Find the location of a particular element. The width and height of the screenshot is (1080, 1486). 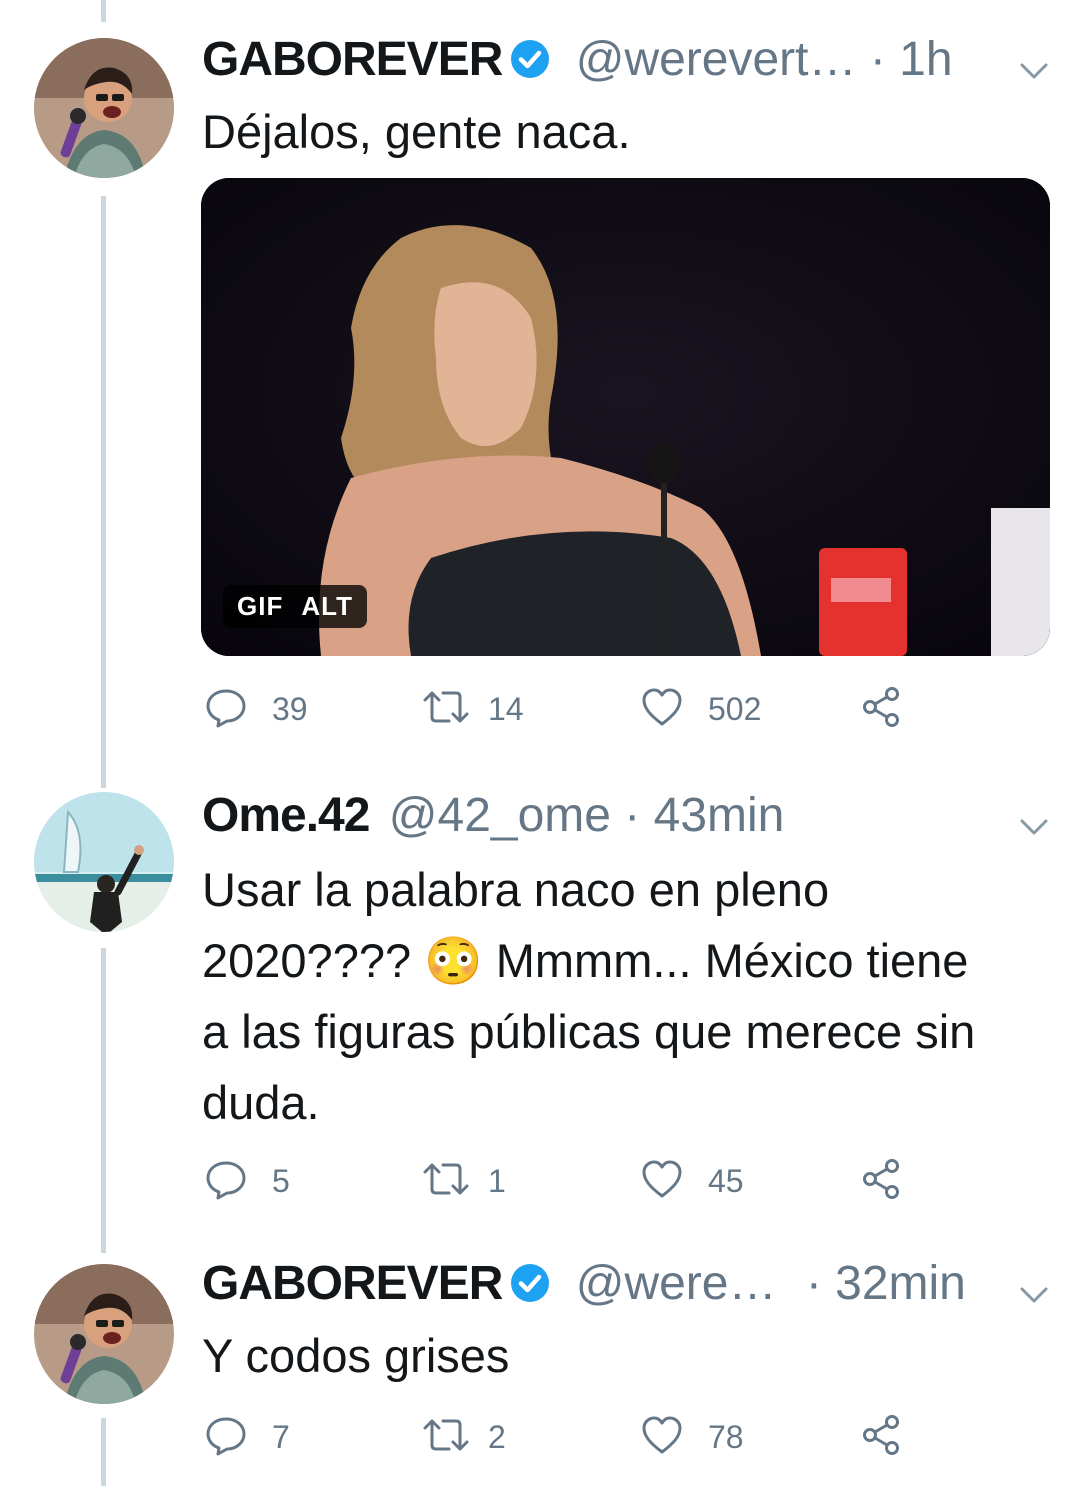

tweet-text: Y codos grises is located at coordinates (356, 1355).